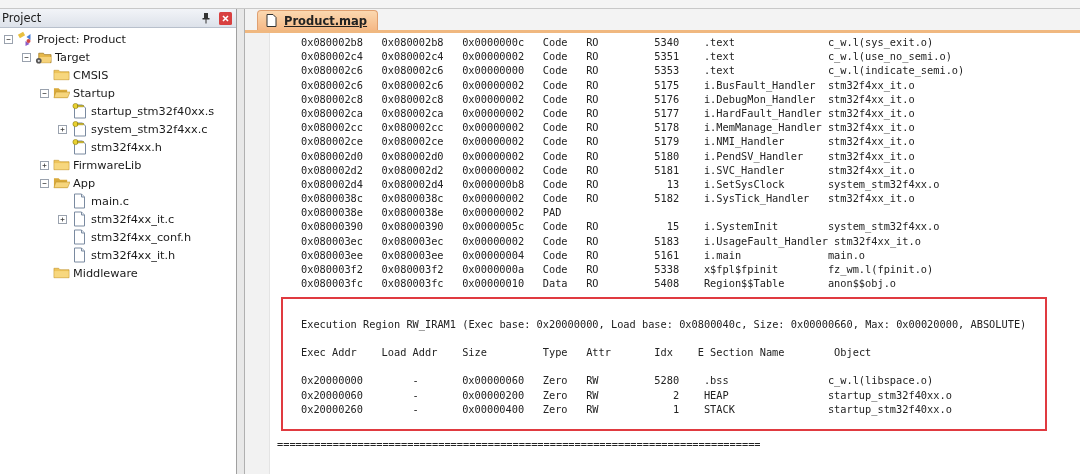  What do you see at coordinates (667, 169) in the screenshot?
I see `table-cell: 5181` at bounding box center [667, 169].